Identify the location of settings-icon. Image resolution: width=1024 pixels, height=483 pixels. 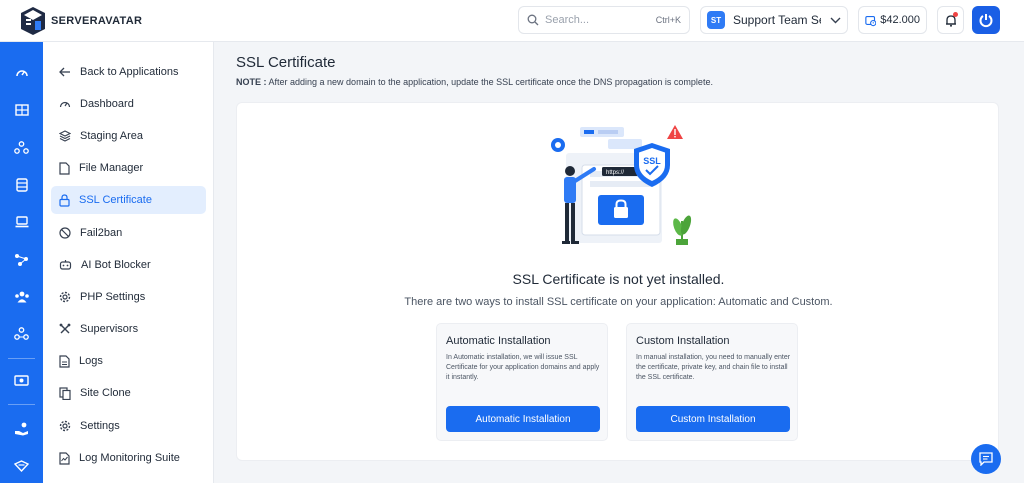
(65, 426).